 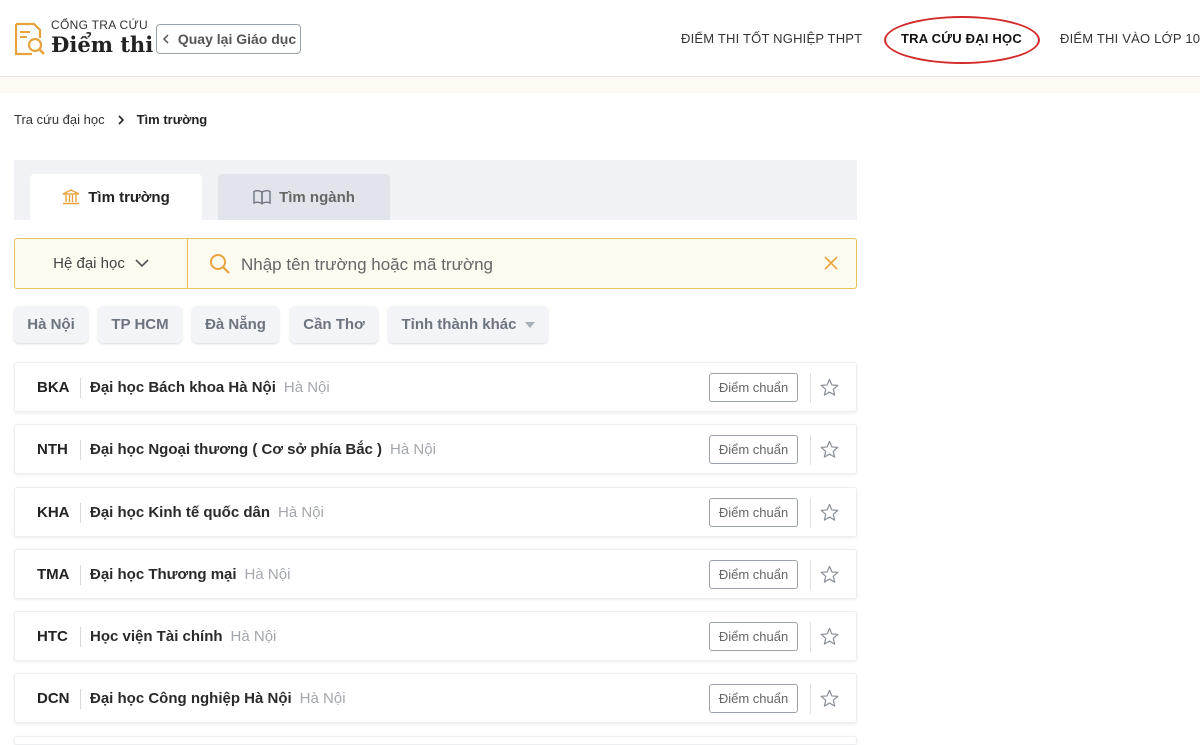 I want to click on region-chip-label: Cần Thơ, so click(x=334, y=324).